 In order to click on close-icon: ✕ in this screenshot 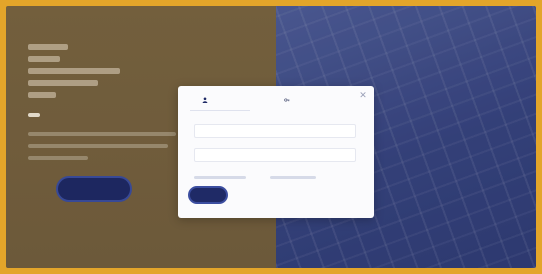, I will do `click(363, 95)`.